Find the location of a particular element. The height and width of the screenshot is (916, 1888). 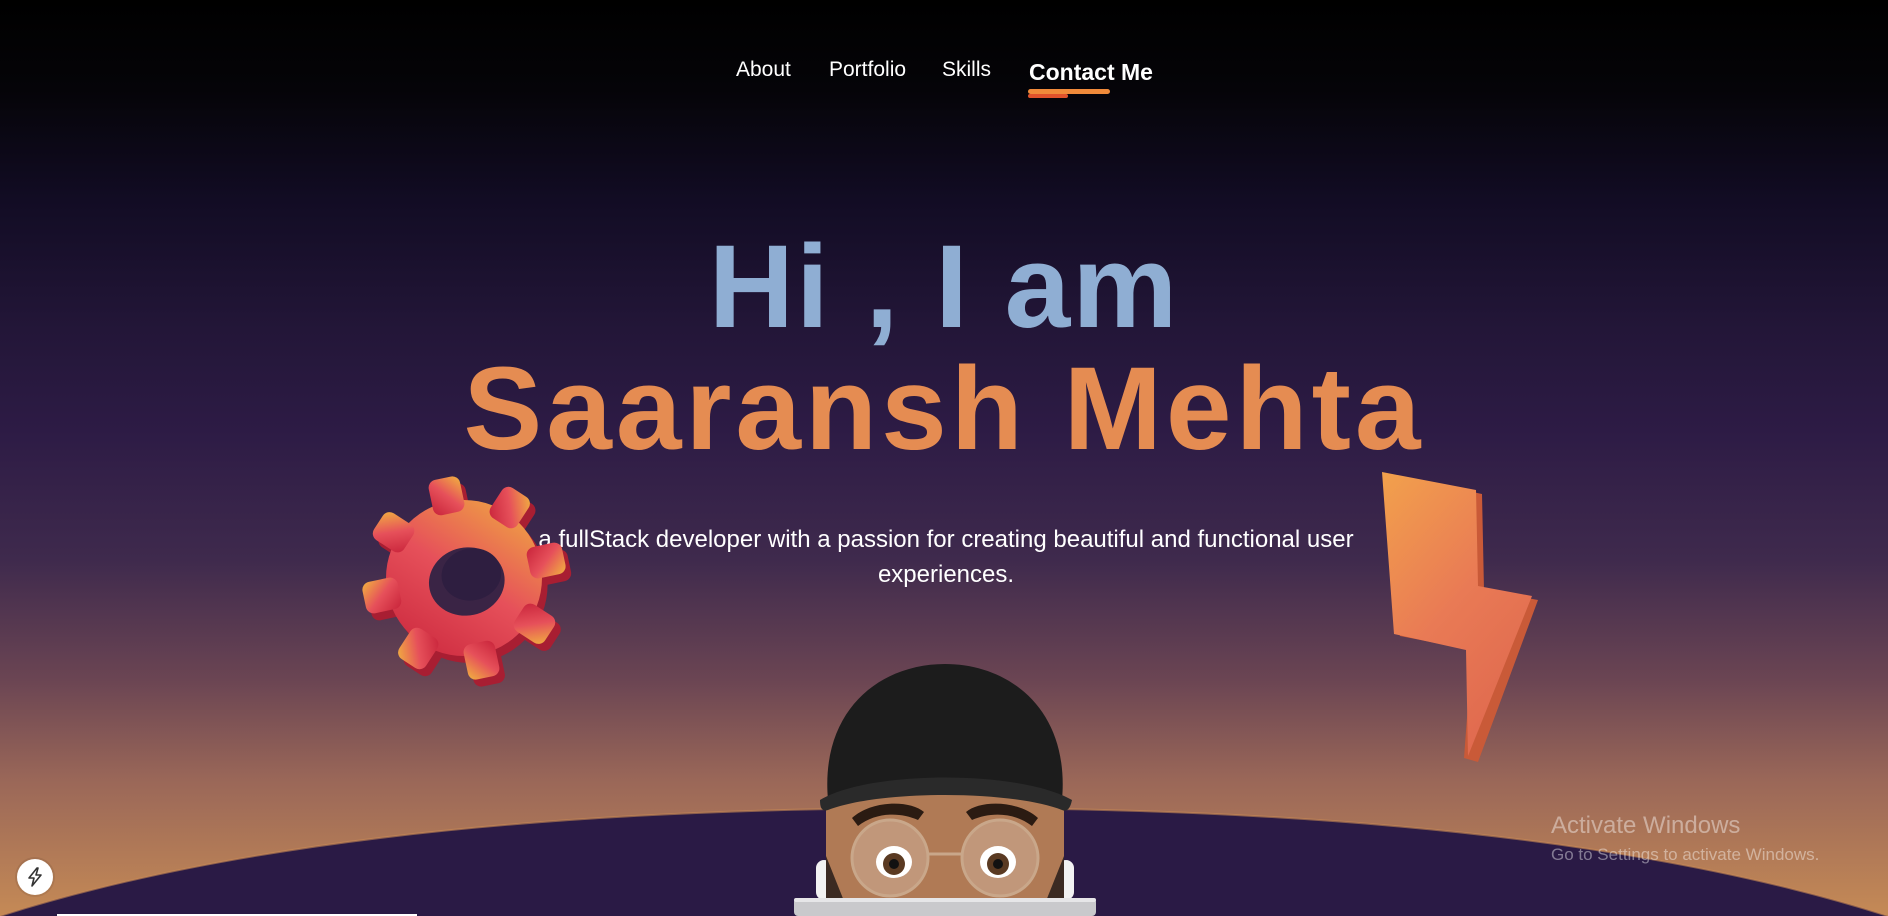

memoji-avatar is located at coordinates (945, 790).